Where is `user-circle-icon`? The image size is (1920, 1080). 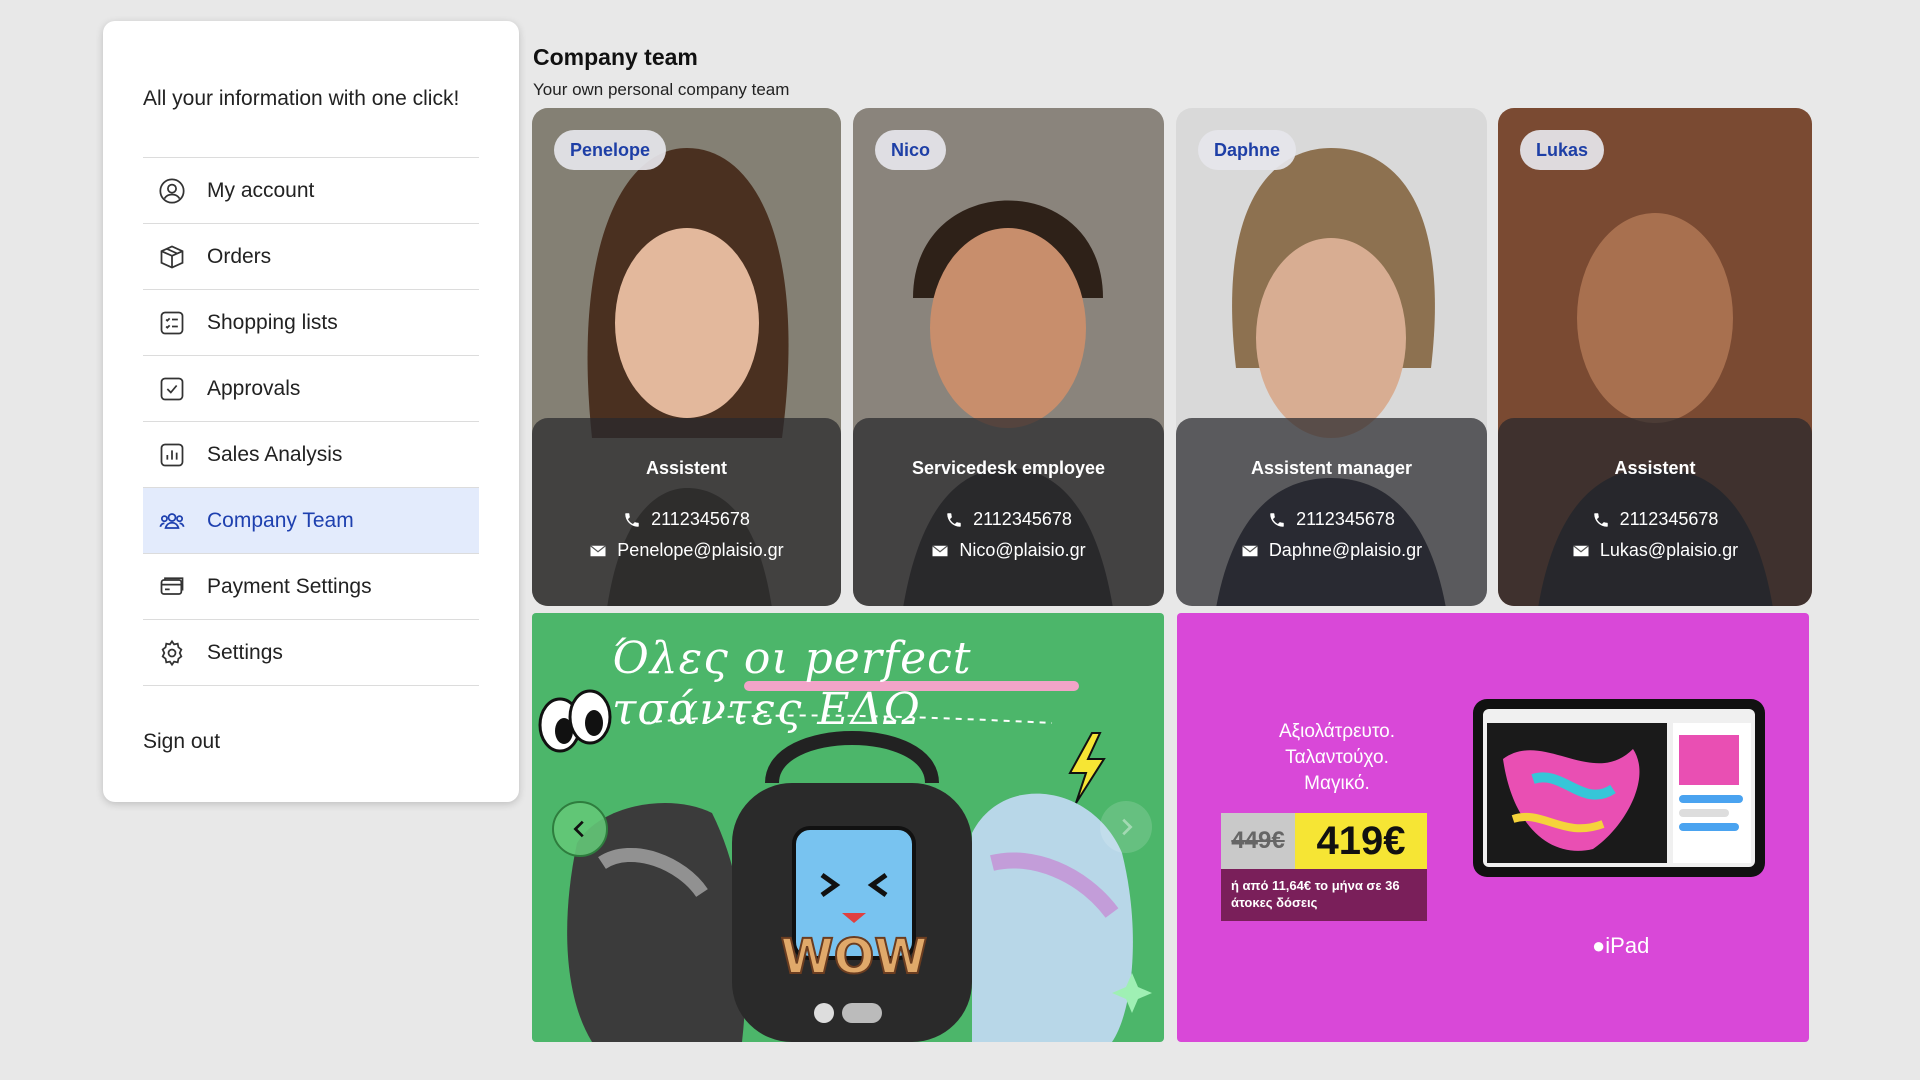 user-circle-icon is located at coordinates (172, 191).